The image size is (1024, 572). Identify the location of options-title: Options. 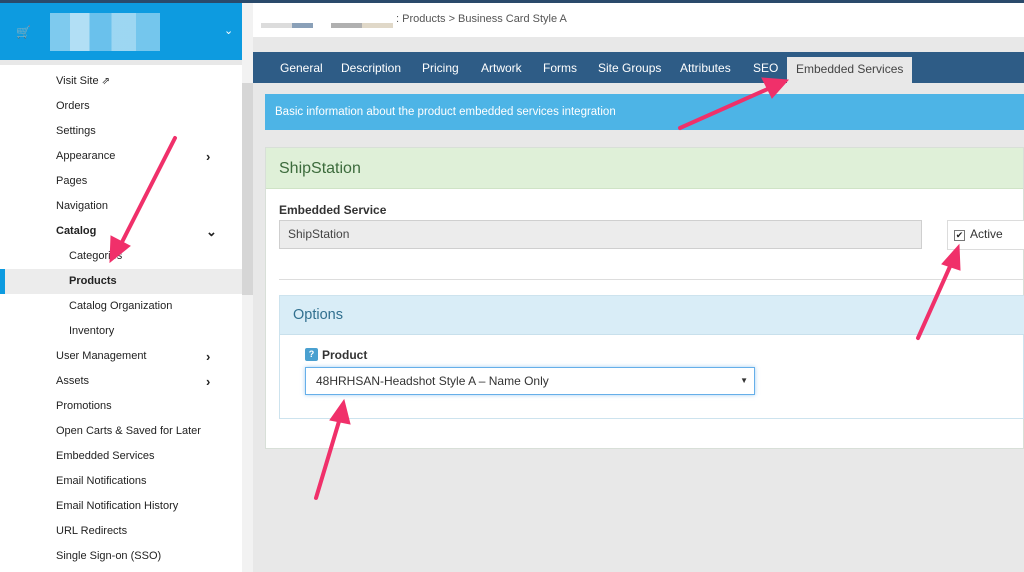
(318, 315).